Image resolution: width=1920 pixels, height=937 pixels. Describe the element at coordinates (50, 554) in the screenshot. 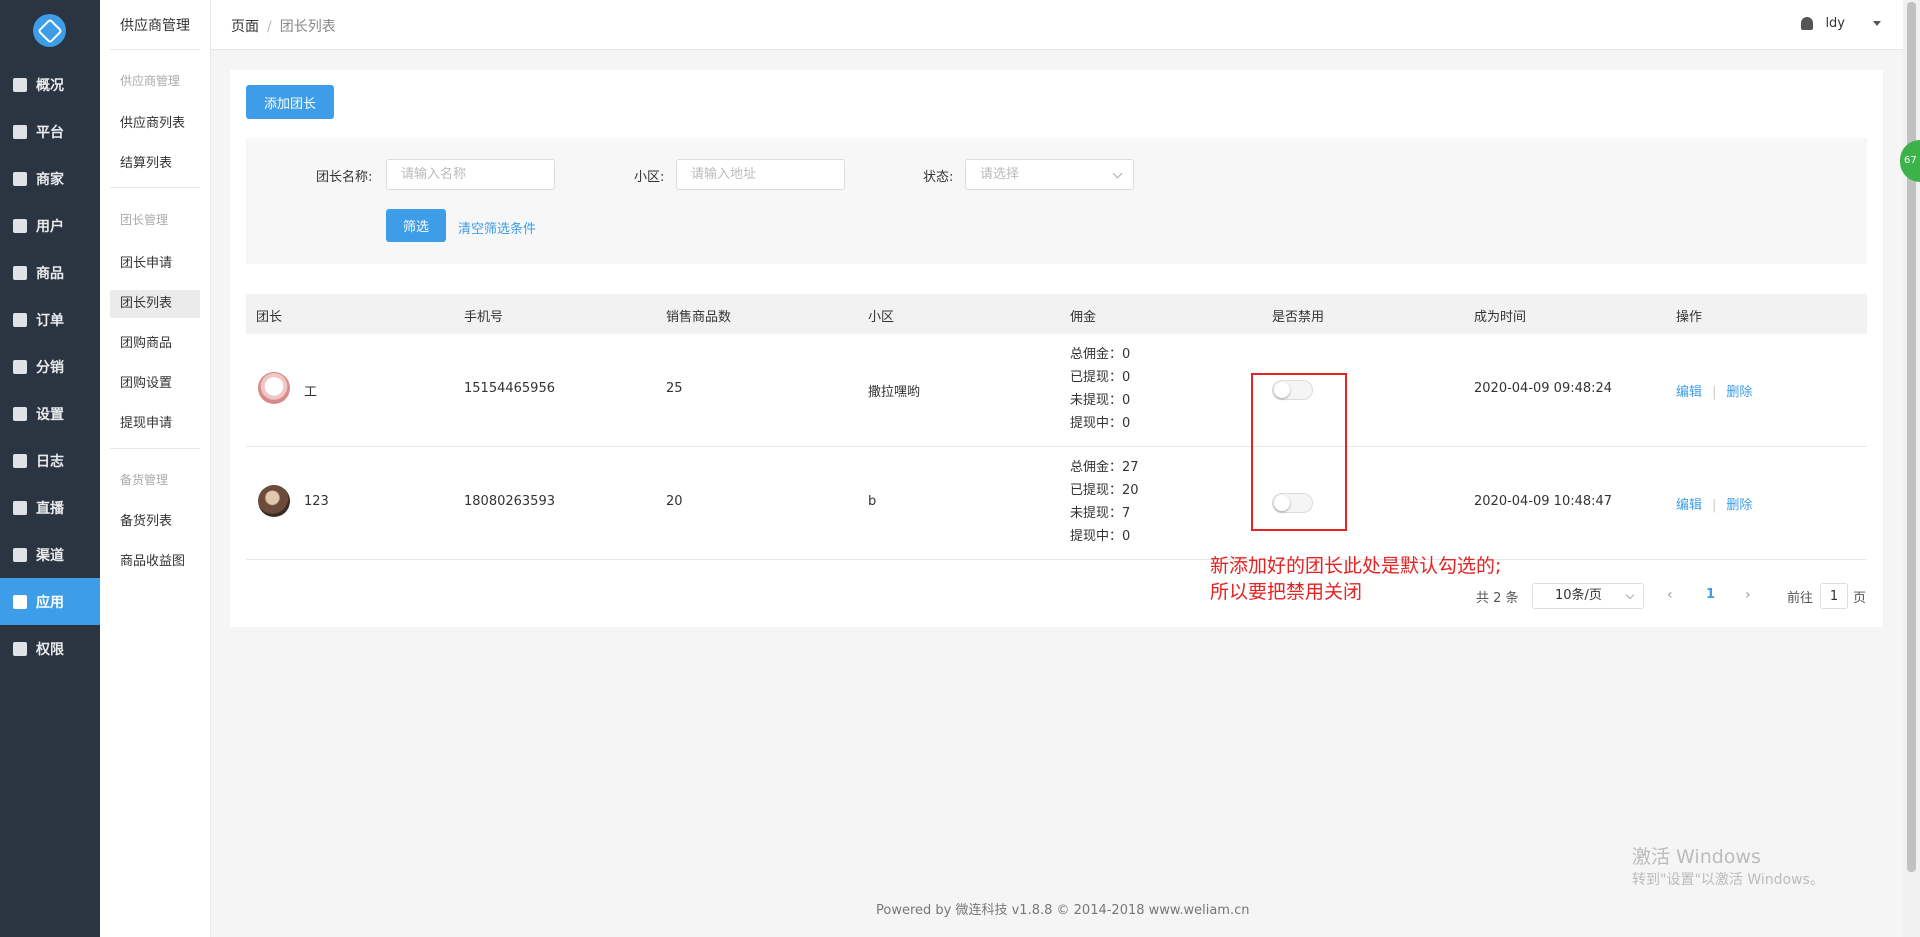

I see `nav-item-channel: 渠道` at that location.